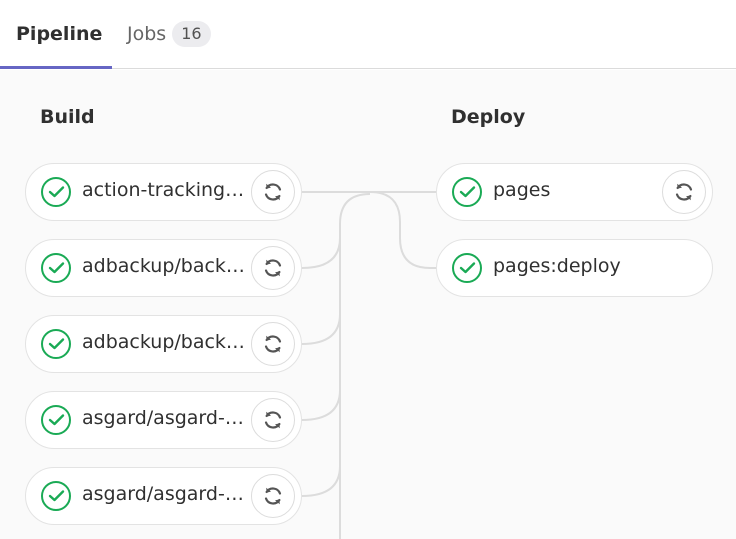 This screenshot has width=736, height=539. What do you see at coordinates (557, 266) in the screenshot?
I see `job-name: pages:deploy` at bounding box center [557, 266].